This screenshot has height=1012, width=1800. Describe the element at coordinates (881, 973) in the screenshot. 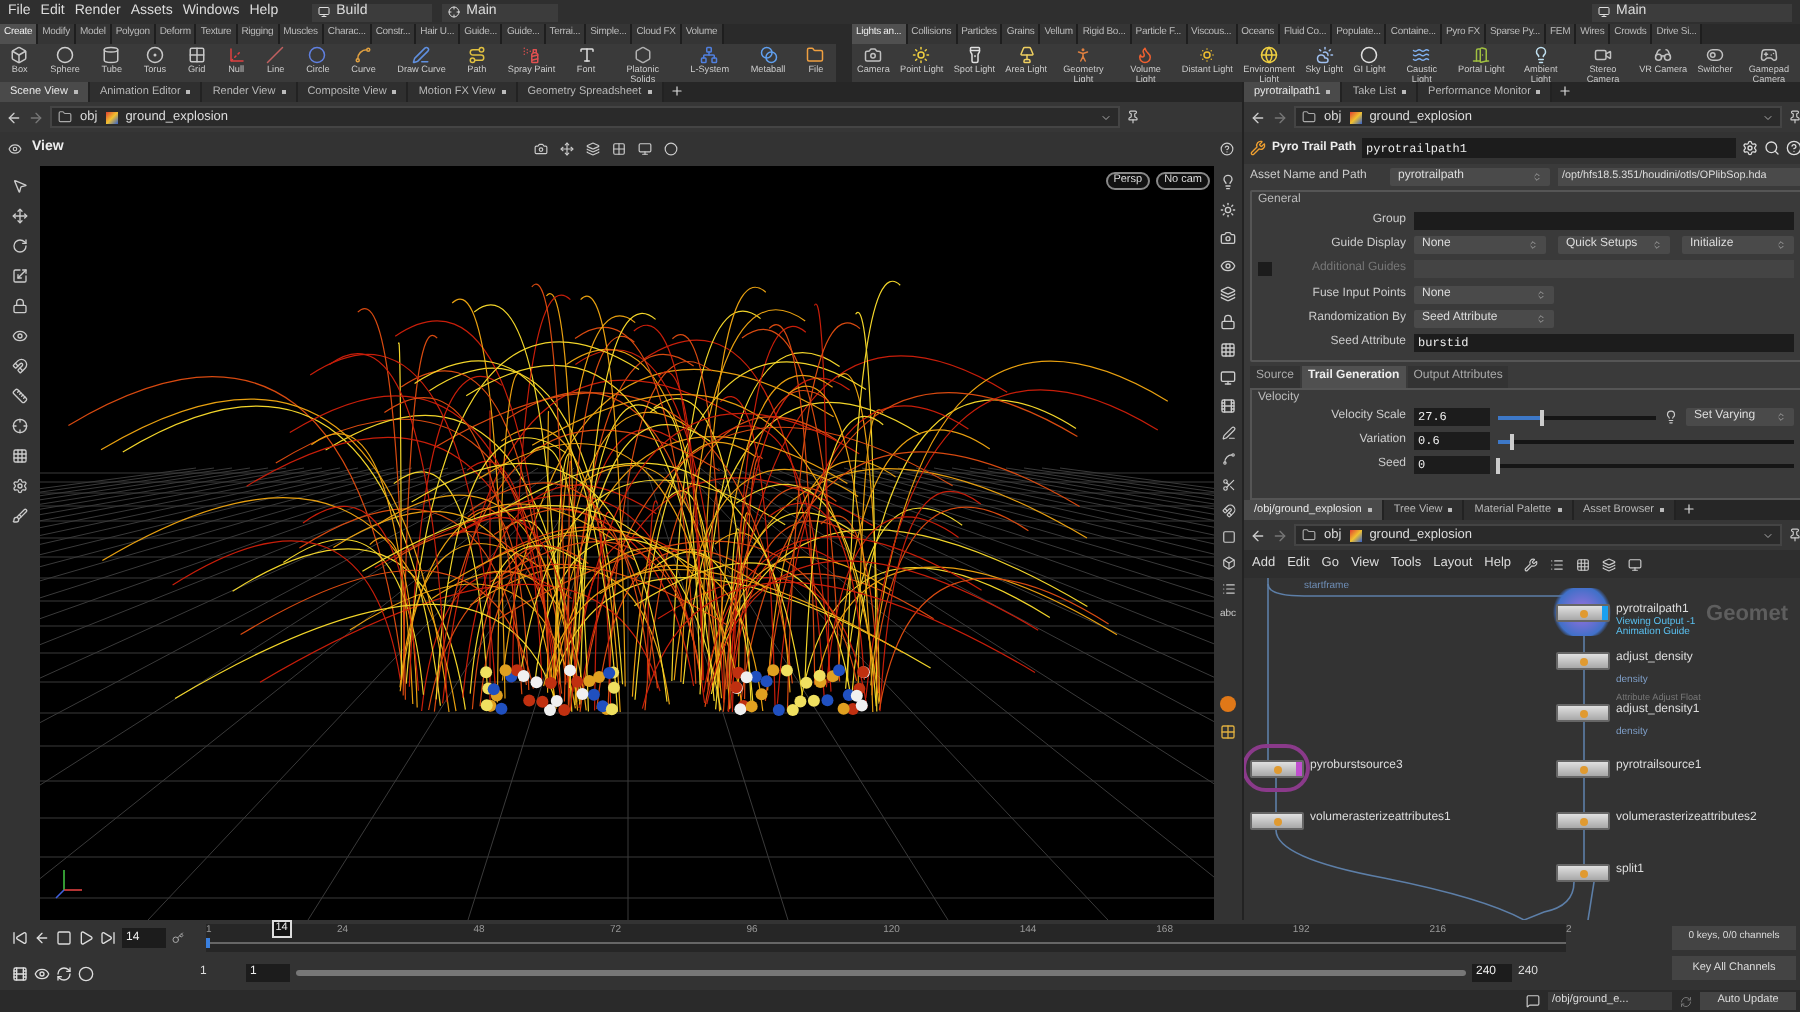

I see `range-slider` at that location.